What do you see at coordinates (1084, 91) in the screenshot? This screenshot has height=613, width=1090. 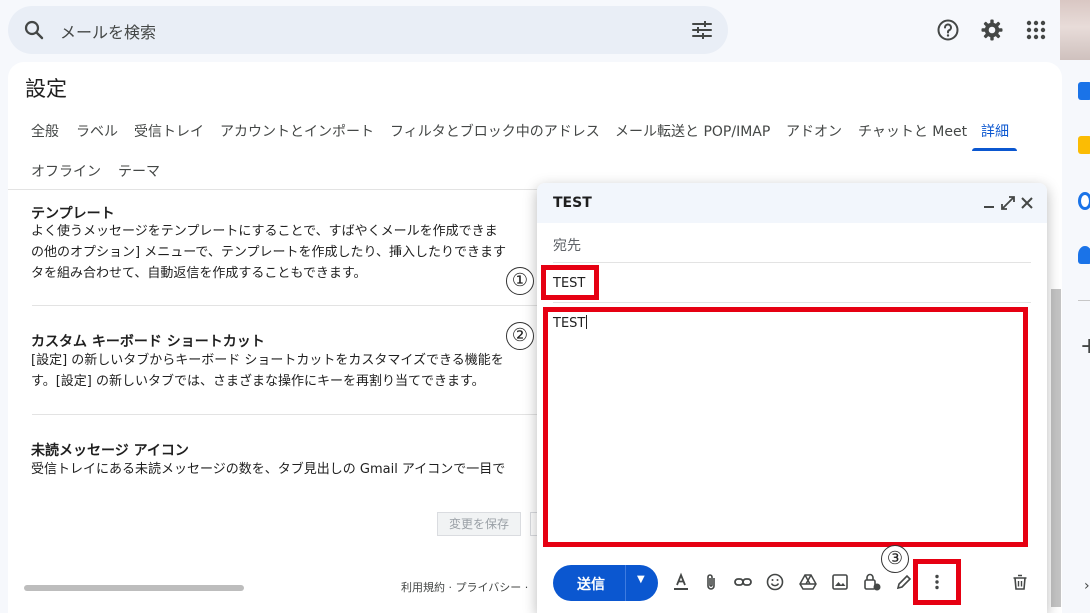 I see `calendar-icon` at bounding box center [1084, 91].